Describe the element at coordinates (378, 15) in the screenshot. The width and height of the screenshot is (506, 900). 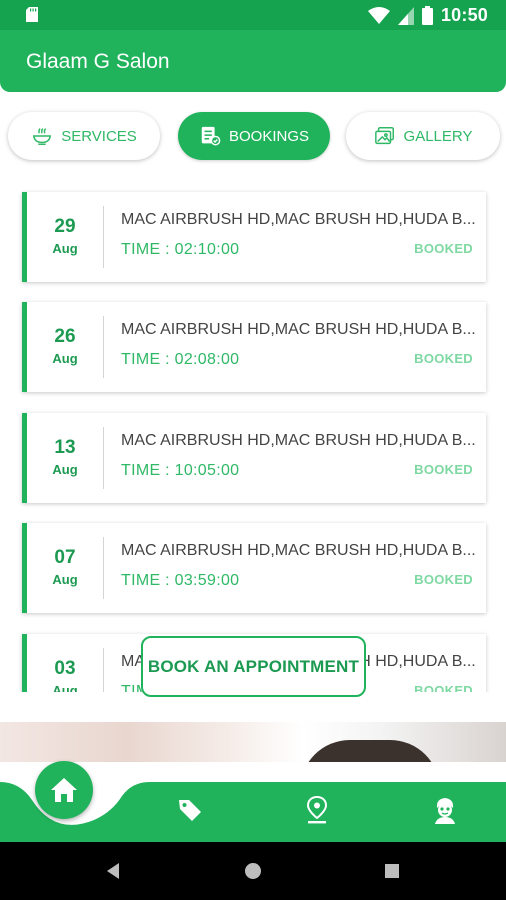
I see `wifi-icon` at that location.